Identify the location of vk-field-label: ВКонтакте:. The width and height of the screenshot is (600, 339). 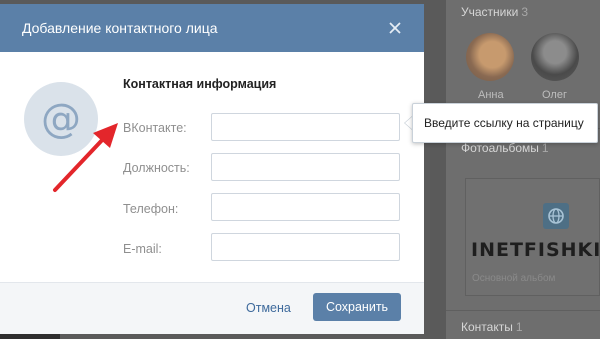
(155, 128).